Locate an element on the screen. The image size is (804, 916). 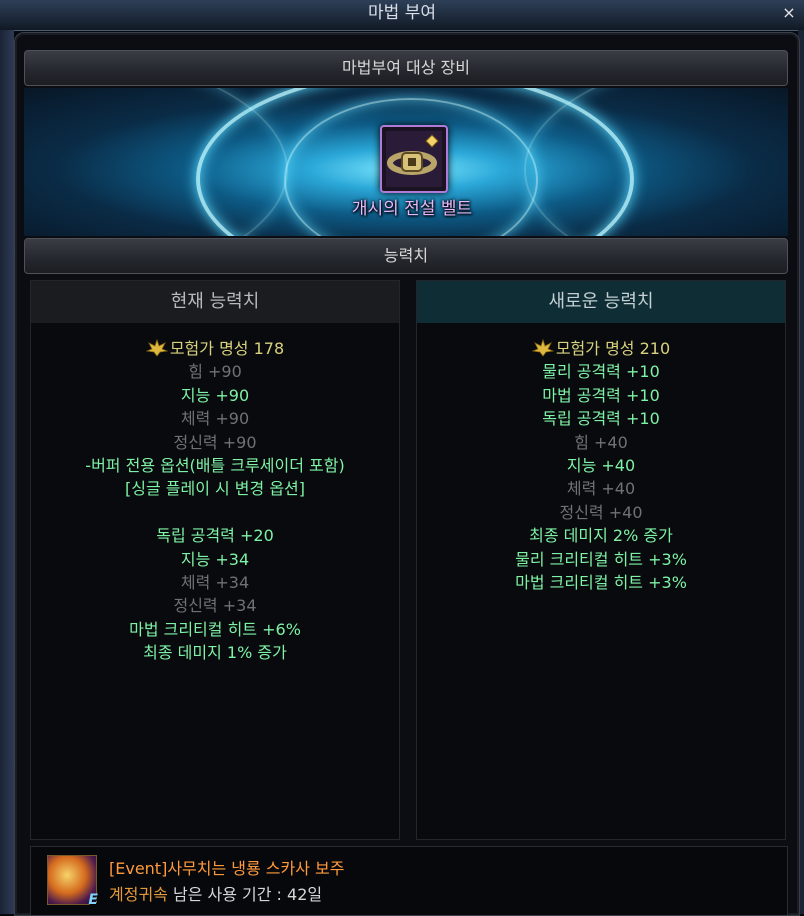
window-title: 마법 부여 is located at coordinates (402, 13).